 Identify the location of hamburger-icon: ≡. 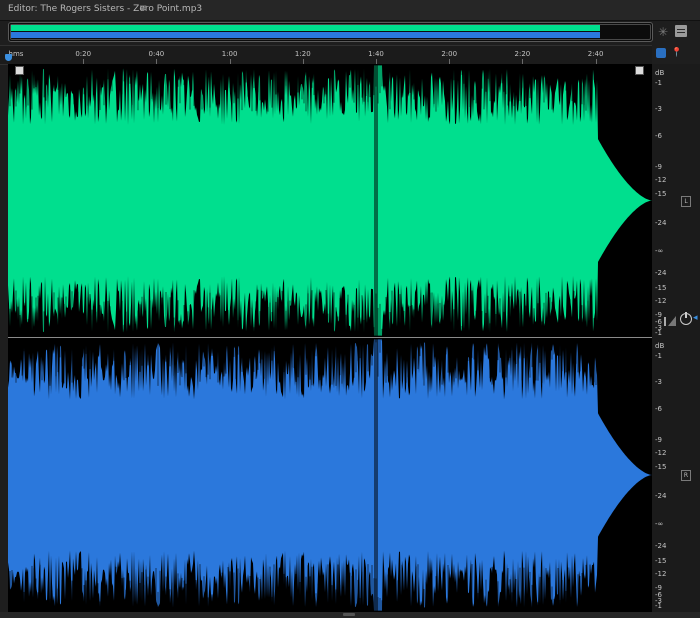
(143, 8).